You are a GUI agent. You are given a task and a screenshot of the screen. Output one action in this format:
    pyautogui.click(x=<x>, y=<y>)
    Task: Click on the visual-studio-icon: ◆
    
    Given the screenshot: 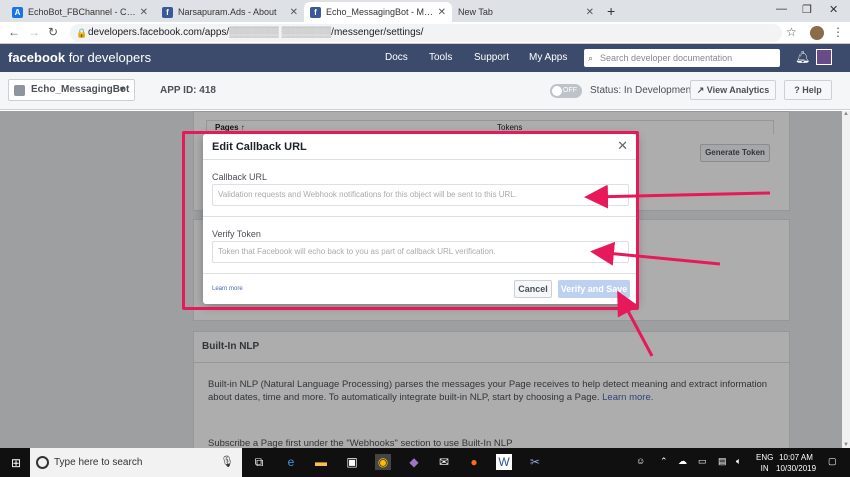 What is the action you would take?
    pyautogui.click(x=414, y=462)
    